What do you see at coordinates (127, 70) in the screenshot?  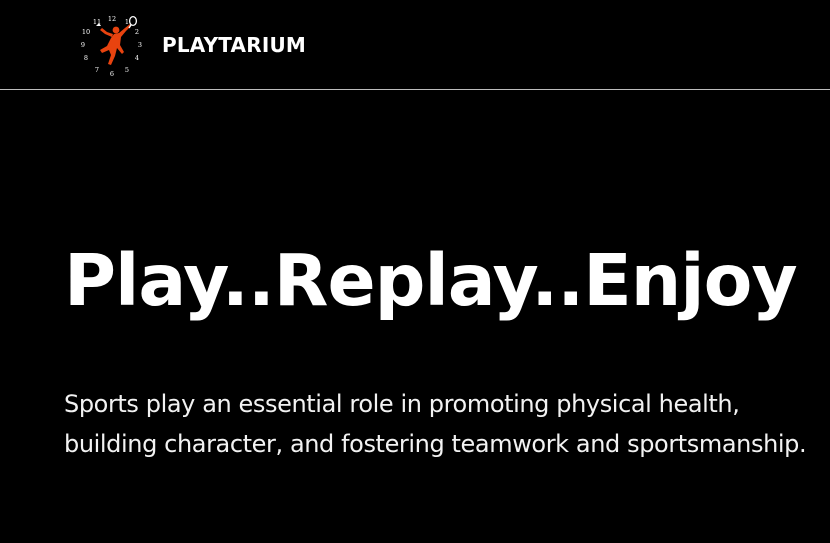 I see `clock-number: 5` at bounding box center [127, 70].